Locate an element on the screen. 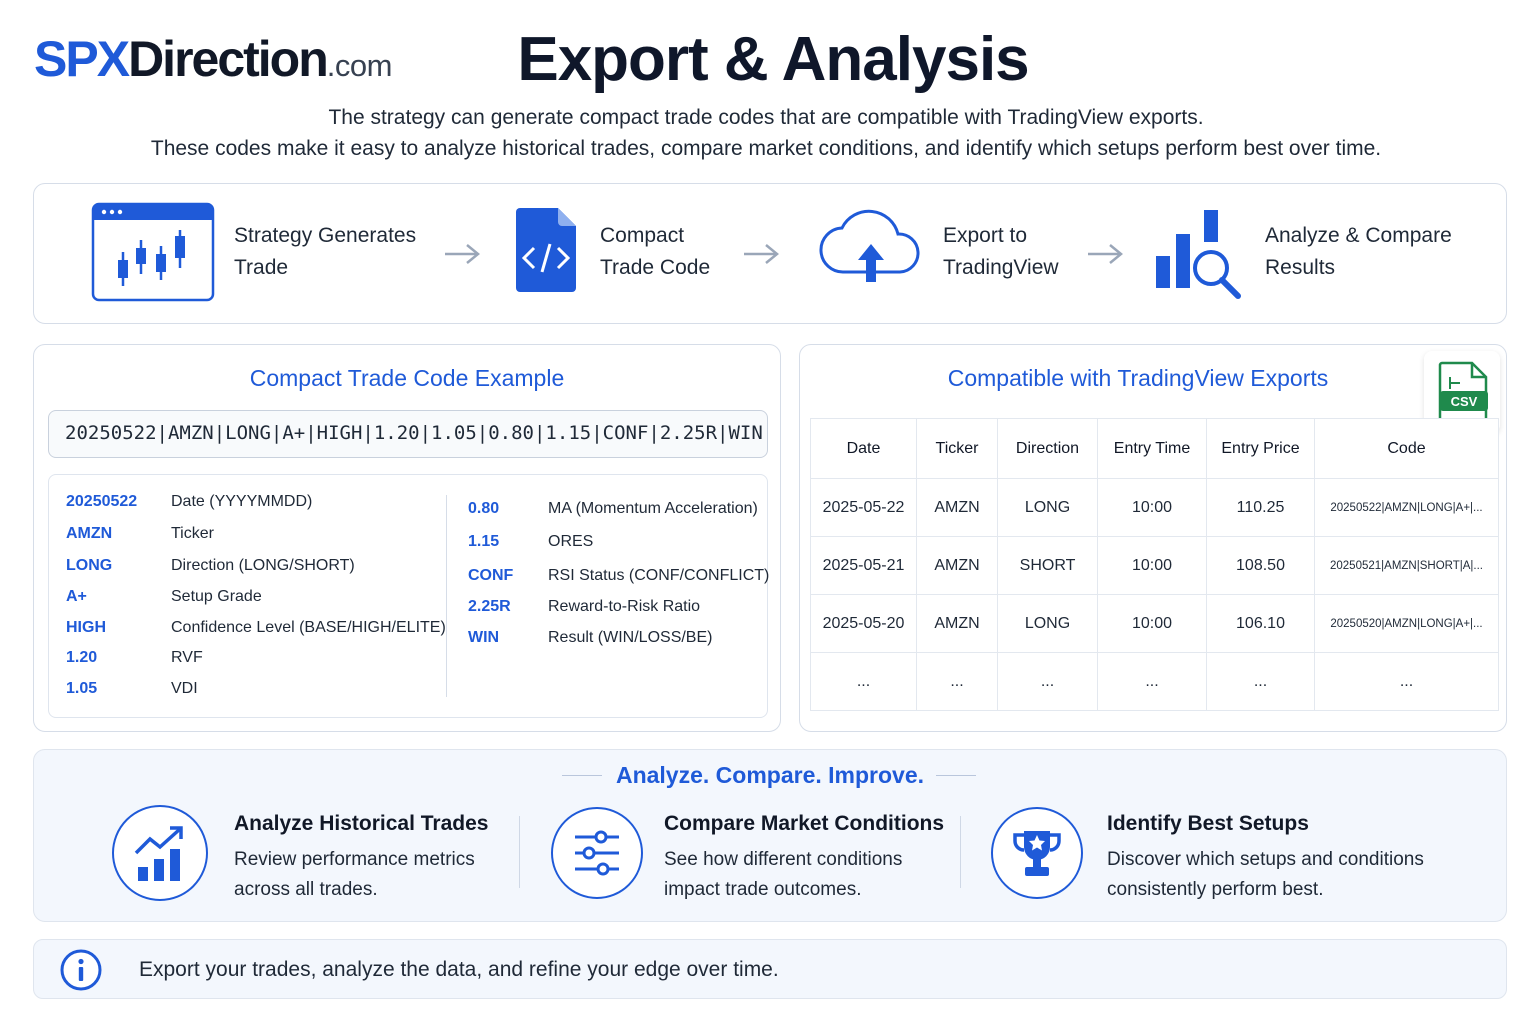 The height and width of the screenshot is (1024, 1536). column-header: Entry Price is located at coordinates (1260, 448).